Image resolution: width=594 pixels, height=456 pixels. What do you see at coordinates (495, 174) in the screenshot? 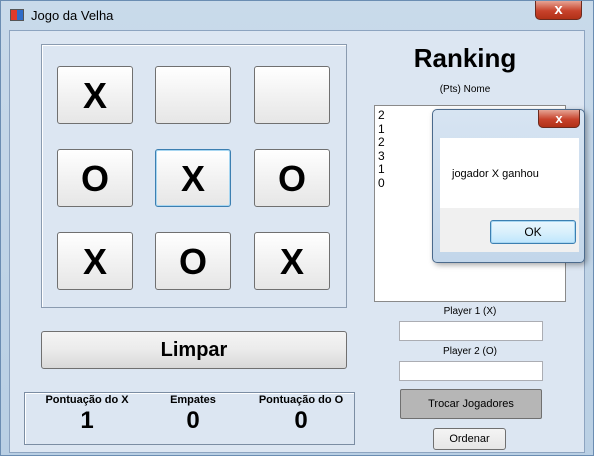
I see `message-text: jogador X ganhou` at bounding box center [495, 174].